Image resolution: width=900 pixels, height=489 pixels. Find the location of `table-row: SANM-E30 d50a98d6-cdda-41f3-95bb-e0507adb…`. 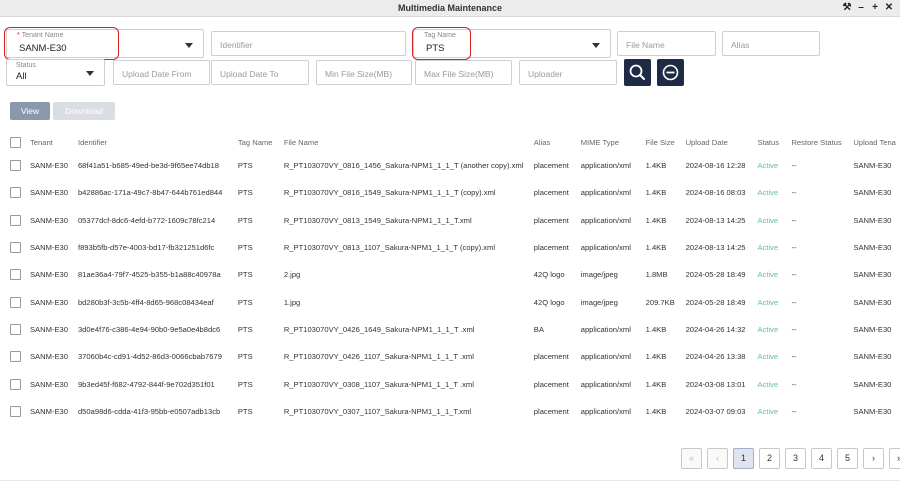

table-row: SANM-E30 d50a98d6-cdda-41f3-95bb-e0507adb… is located at coordinates (453, 411).